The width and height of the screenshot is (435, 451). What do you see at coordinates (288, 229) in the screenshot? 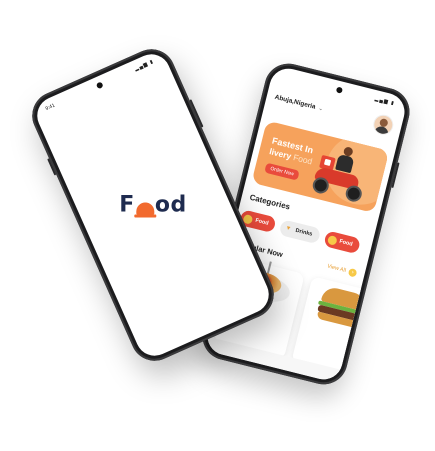
I see `drink-icon: ▼` at bounding box center [288, 229].